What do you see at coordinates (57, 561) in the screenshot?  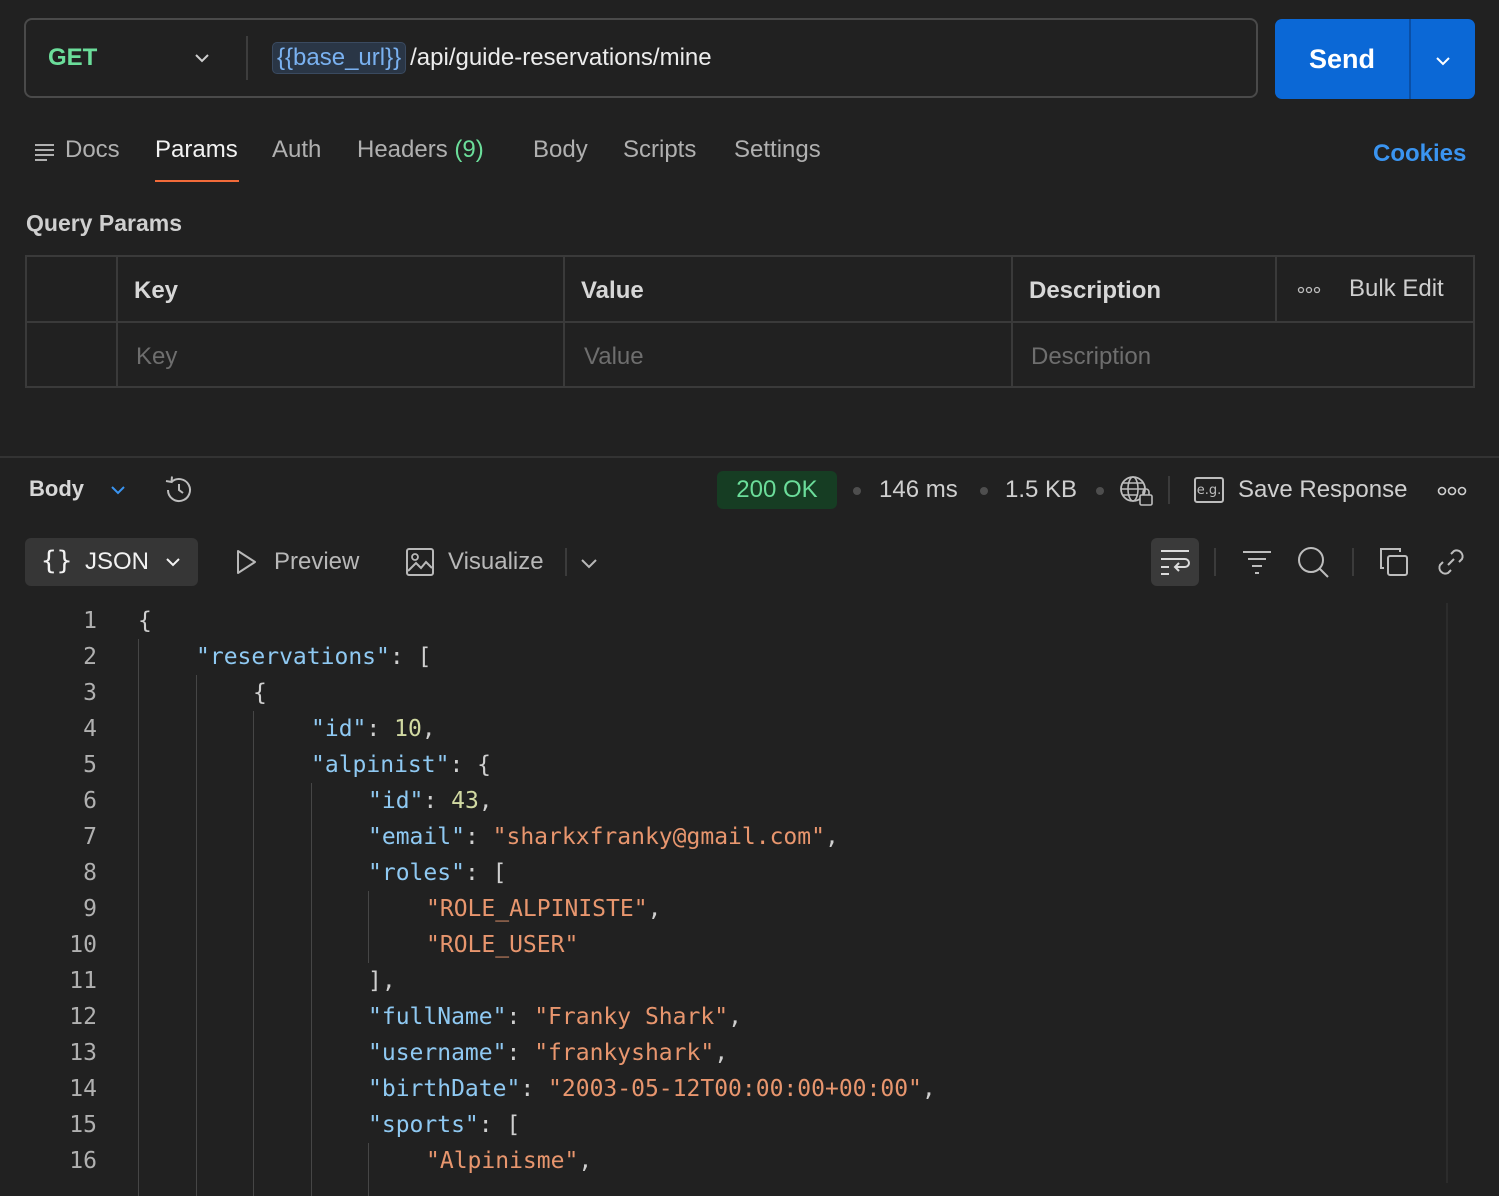 I see `braces-icon: {}` at bounding box center [57, 561].